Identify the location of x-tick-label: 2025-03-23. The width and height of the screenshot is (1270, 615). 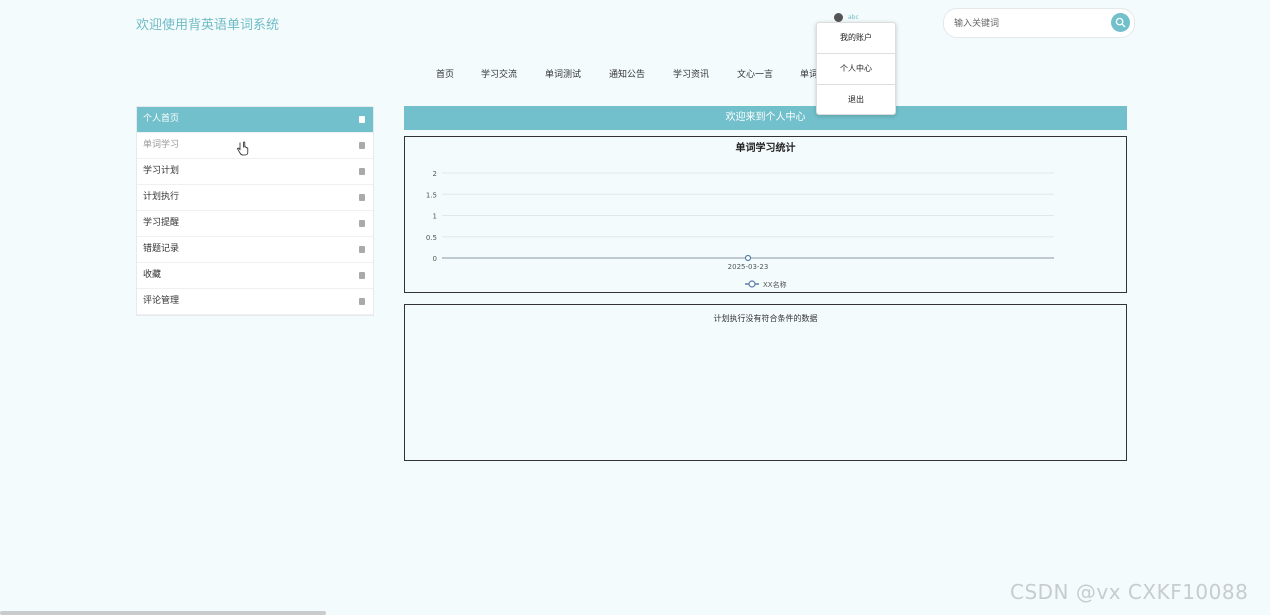
(748, 267).